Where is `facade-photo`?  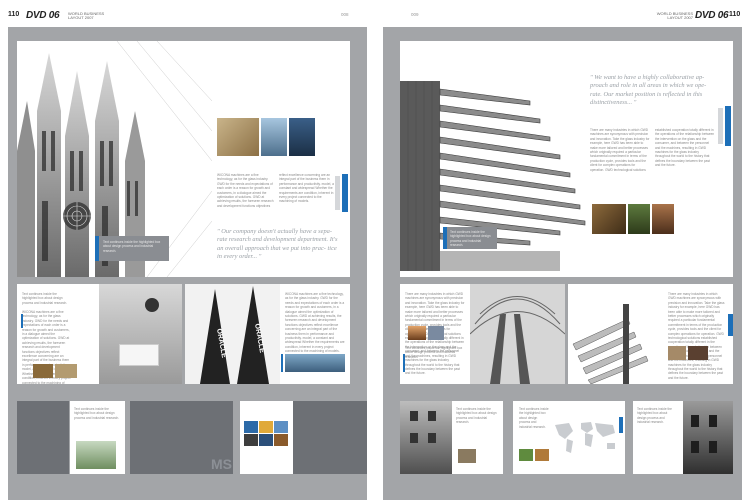 facade-photo is located at coordinates (663, 219).